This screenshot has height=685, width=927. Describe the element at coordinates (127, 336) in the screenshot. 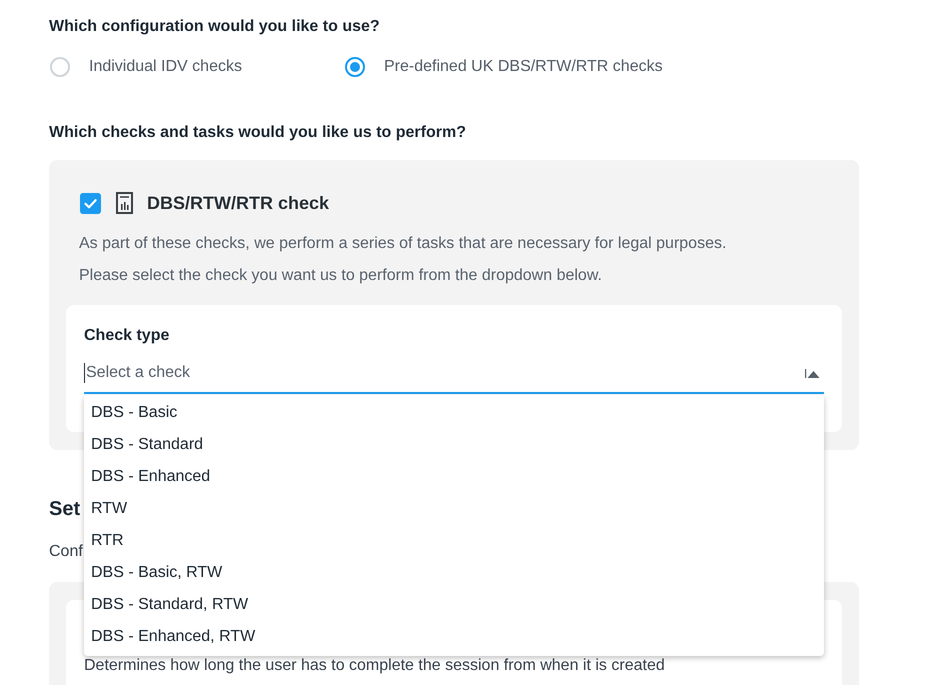

I see `field-label: Check type` at that location.